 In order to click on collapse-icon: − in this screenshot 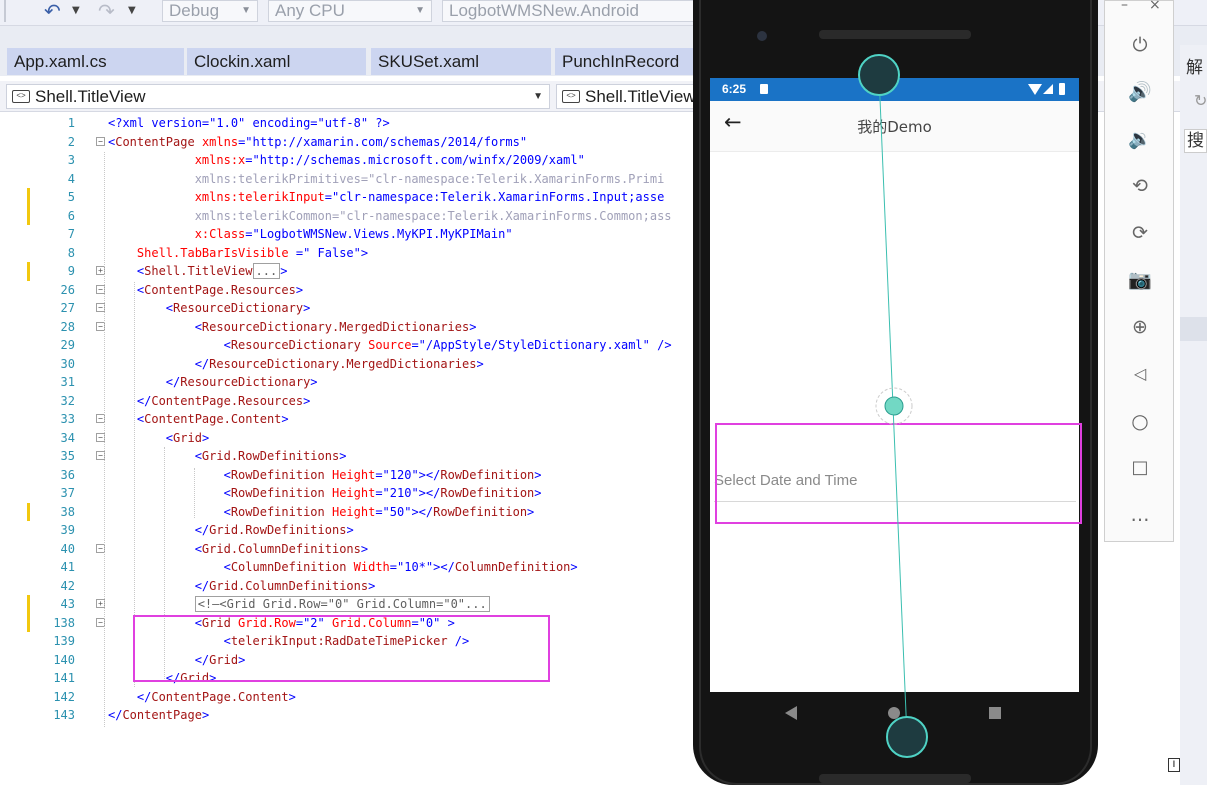, I will do `click(100, 141)`.